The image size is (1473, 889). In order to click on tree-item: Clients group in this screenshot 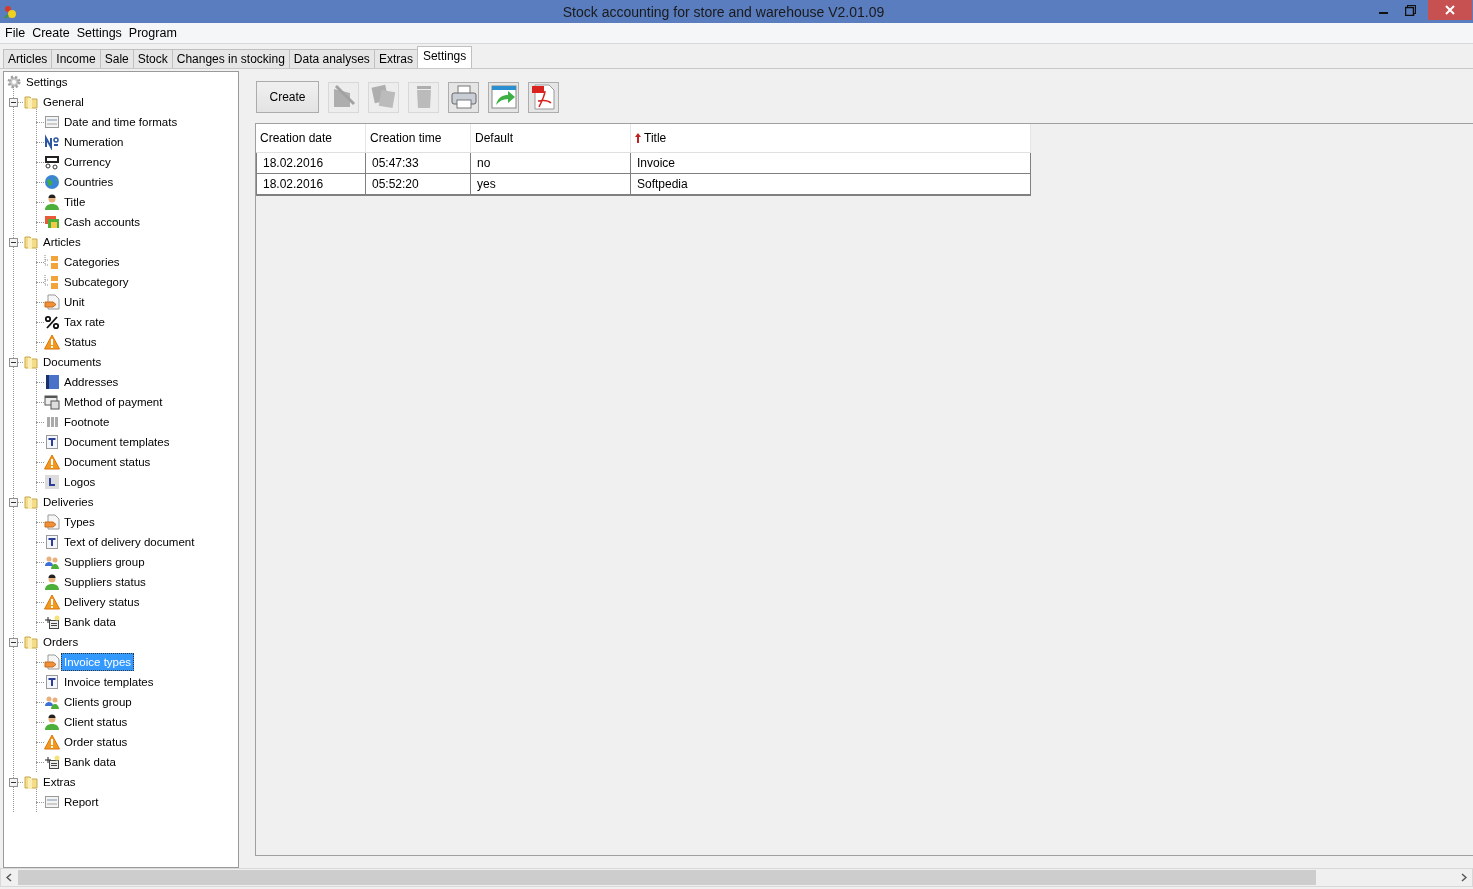, I will do `click(98, 702)`.